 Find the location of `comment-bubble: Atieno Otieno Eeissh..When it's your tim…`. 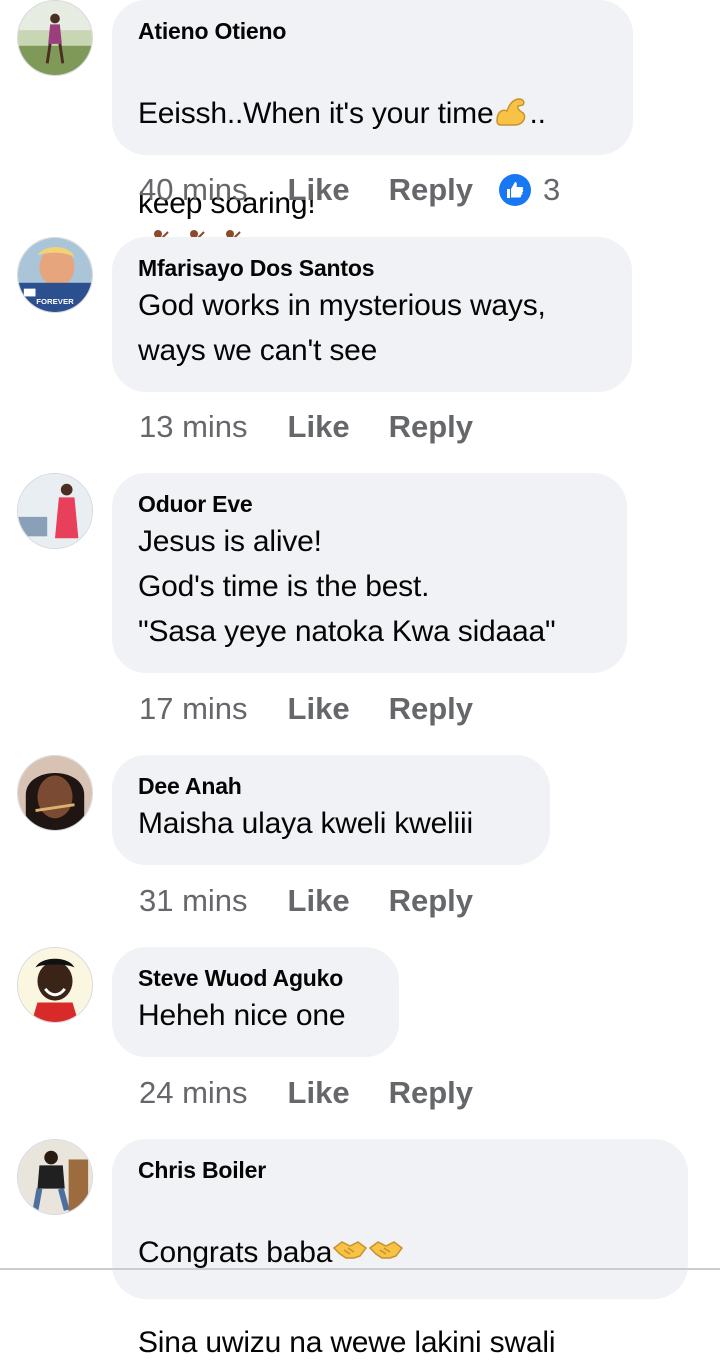

comment-bubble: Atieno Otieno Eeissh..When it's your tim… is located at coordinates (372, 130).